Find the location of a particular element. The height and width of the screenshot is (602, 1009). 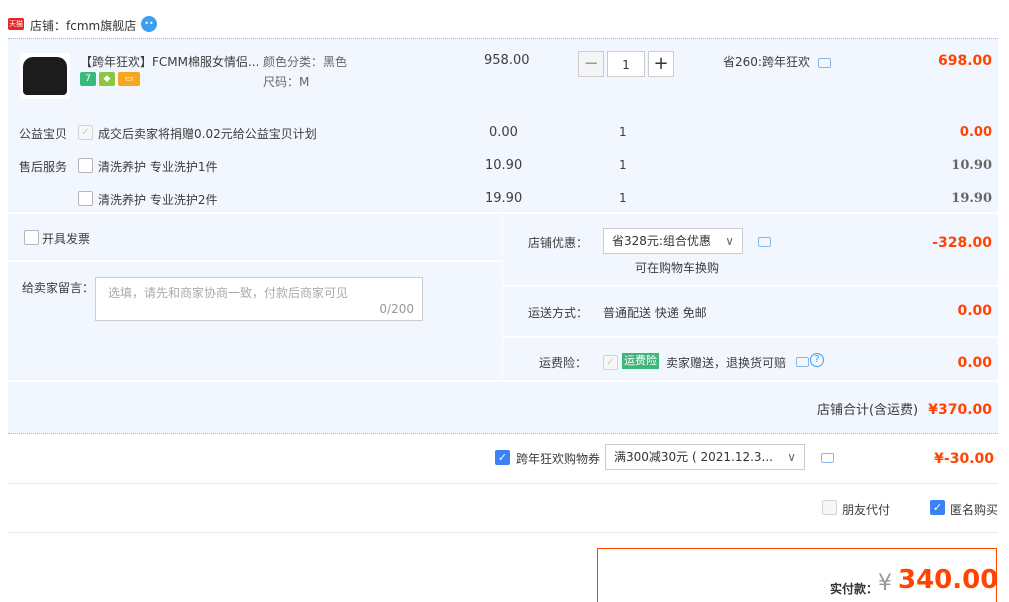

seven-day-return-icon: 7 is located at coordinates (88, 79).